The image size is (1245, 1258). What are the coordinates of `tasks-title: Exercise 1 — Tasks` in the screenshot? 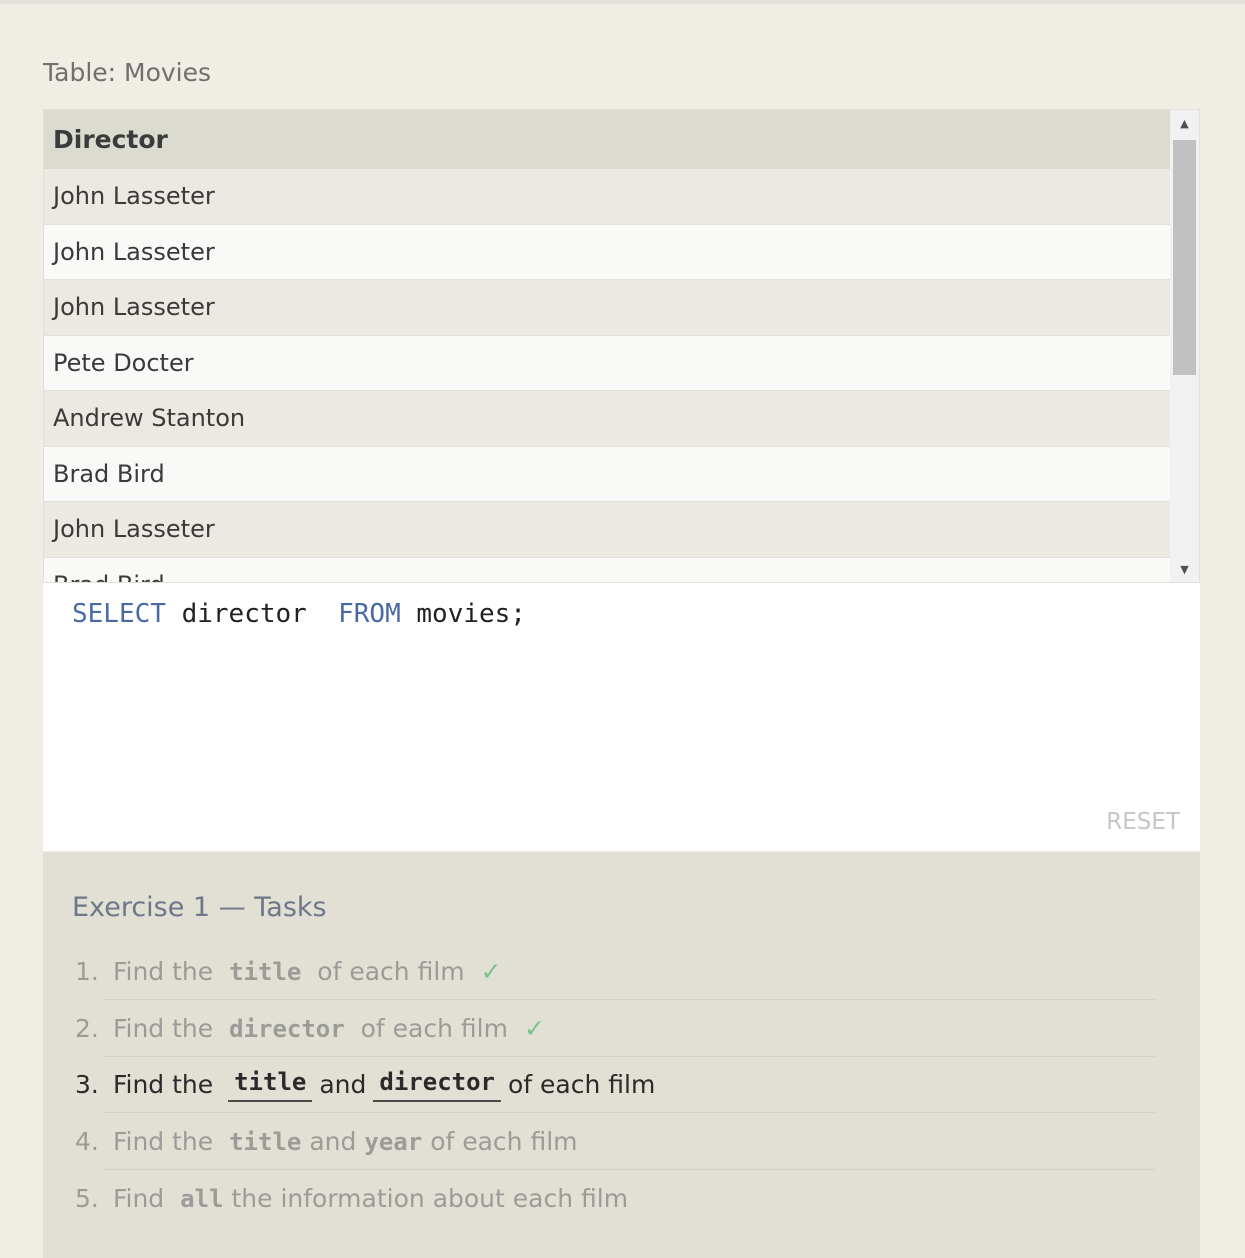 It's located at (199, 907).